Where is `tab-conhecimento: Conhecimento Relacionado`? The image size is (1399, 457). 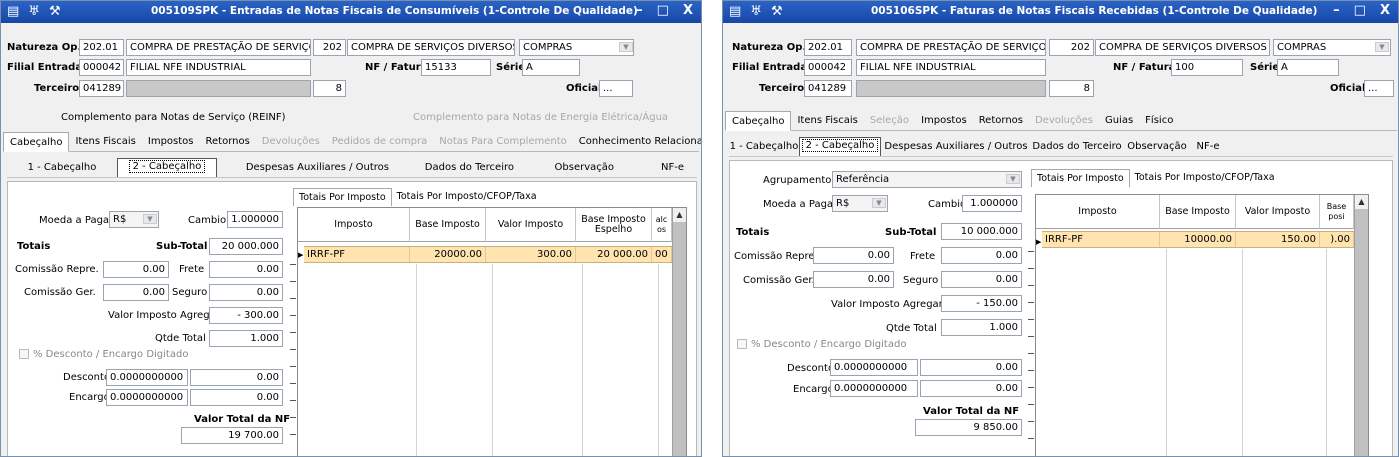
tab-conhecimento: Conhecimento Relacionado is located at coordinates (637, 142).